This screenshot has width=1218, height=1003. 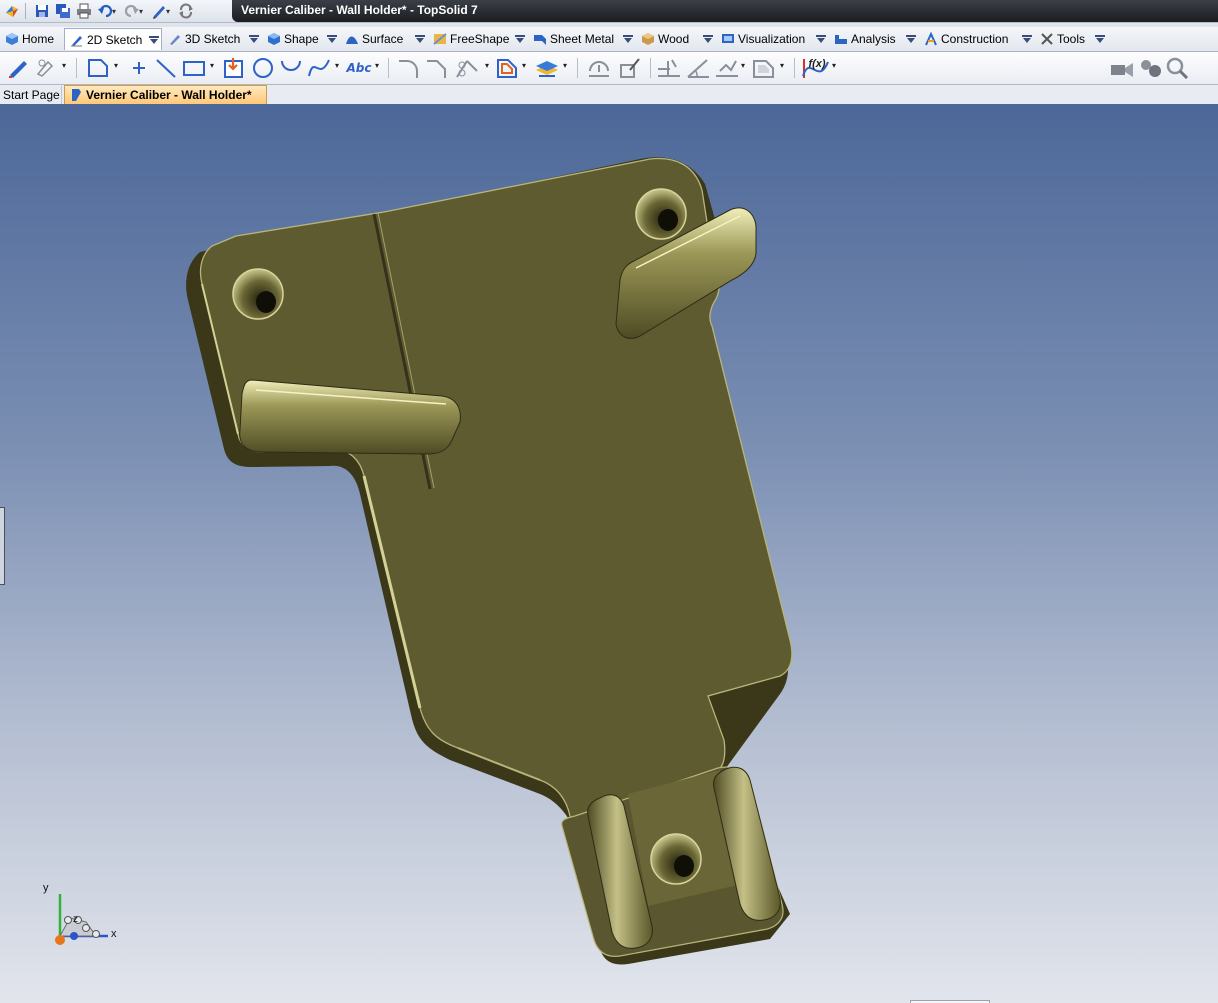 I want to click on angle-dimension-icon, so click(x=698, y=68).